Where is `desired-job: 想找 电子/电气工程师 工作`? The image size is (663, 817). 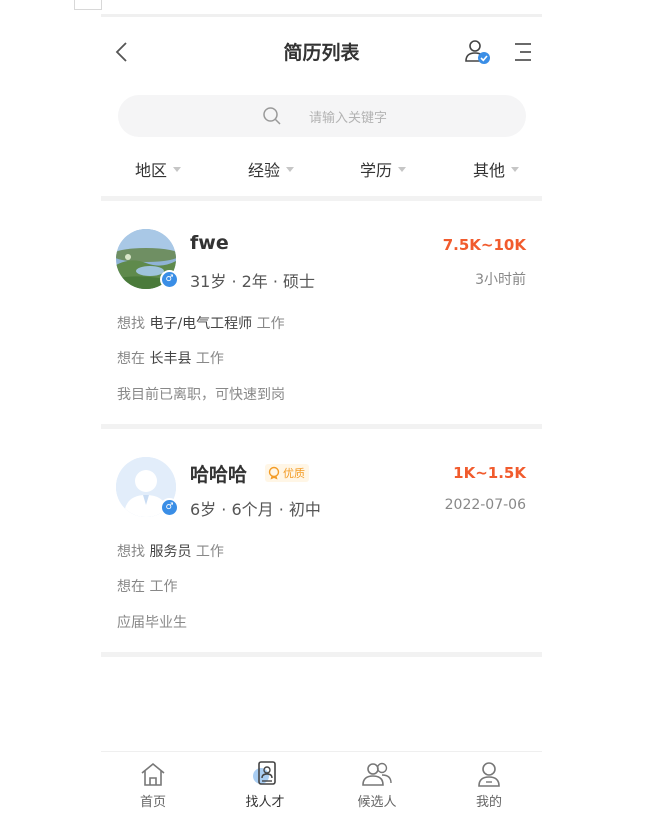 desired-job: 想找 电子/电气工程师 工作 is located at coordinates (201, 323).